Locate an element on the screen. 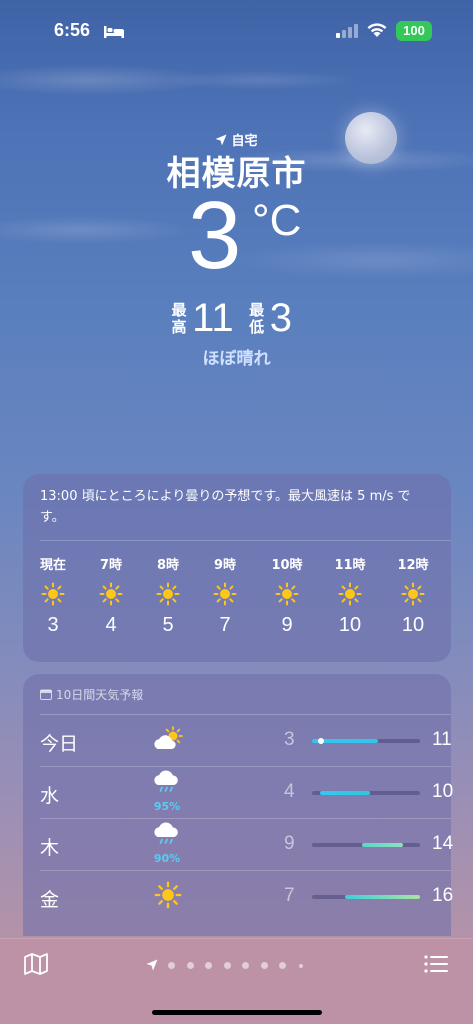 The image size is (473, 1024). hourly-item: 現在 3 is located at coordinates (53, 595).